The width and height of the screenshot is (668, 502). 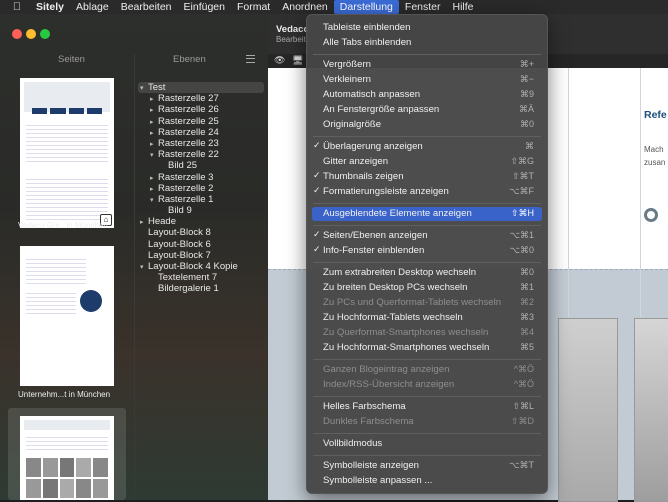 What do you see at coordinates (201, 109) in the screenshot?
I see `layer-row: ▸ Rasterzelle 26` at bounding box center [201, 109].